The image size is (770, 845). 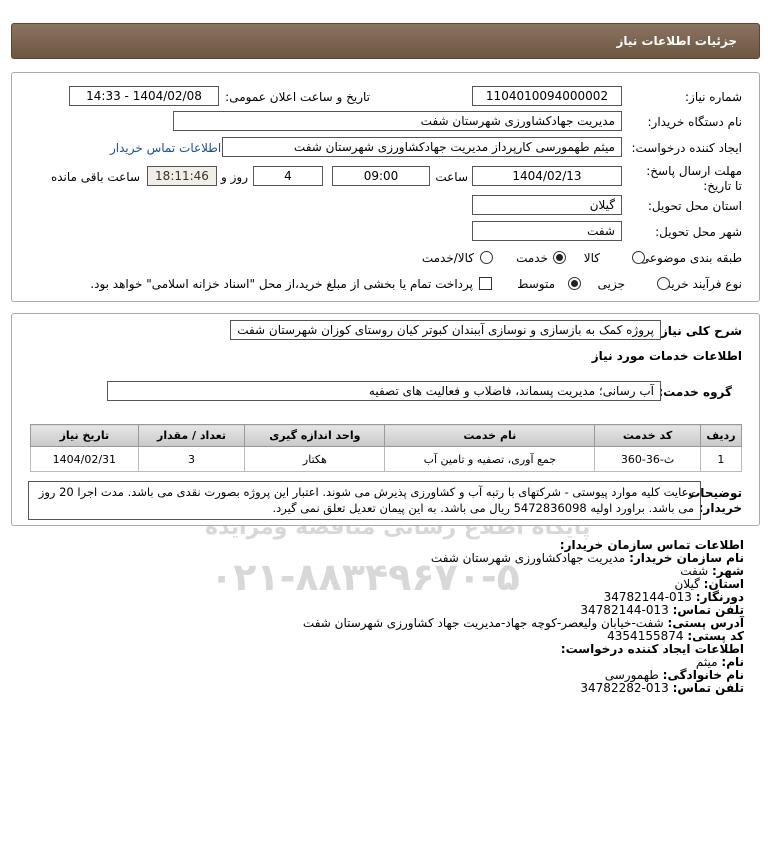 What do you see at coordinates (591, 258) in the screenshot?
I see `category-option-goods: کالا` at bounding box center [591, 258].